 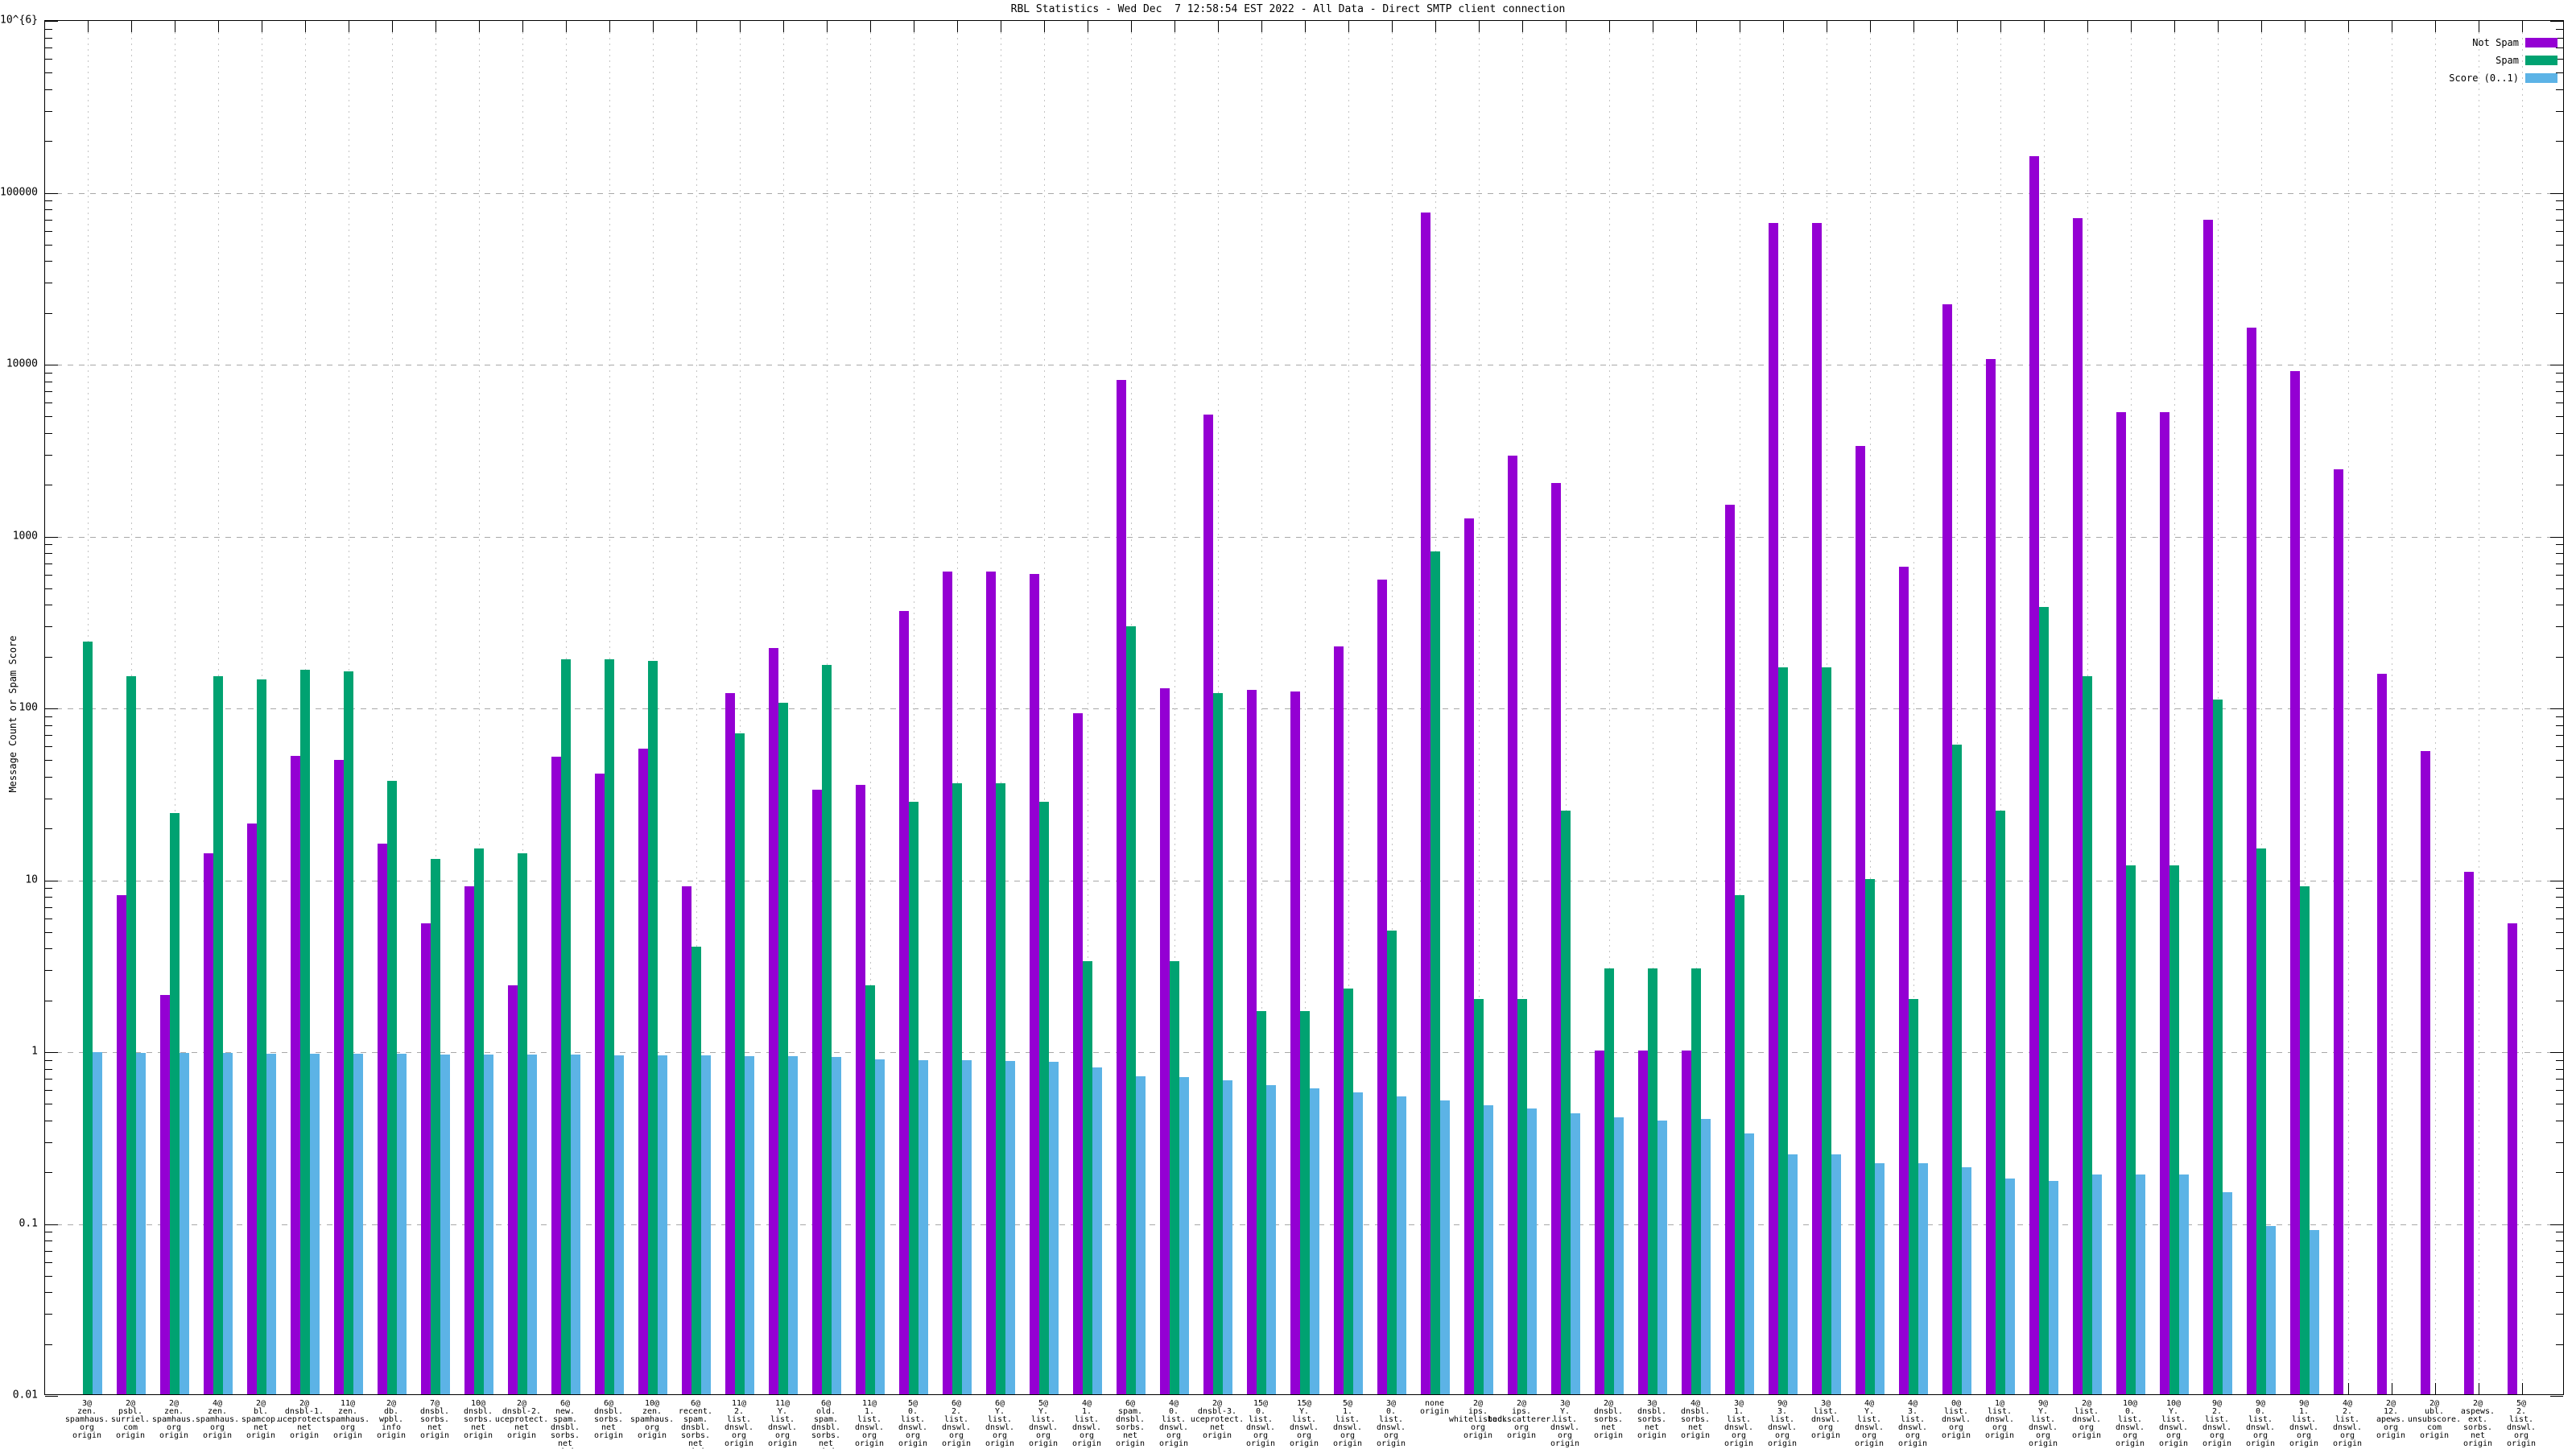 What do you see at coordinates (2348, 707) in the screenshot?
I see `x-gridline` at bounding box center [2348, 707].